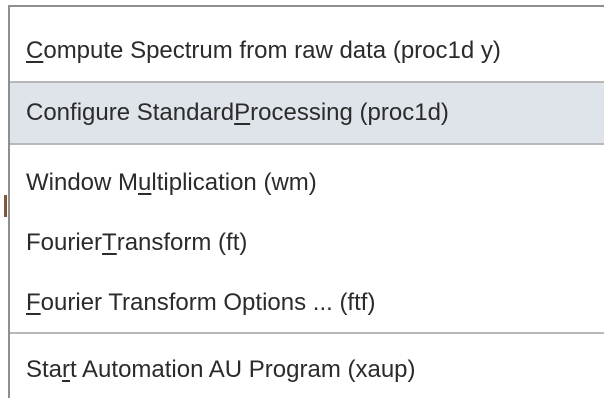 This screenshot has height=398, width=604. Describe the element at coordinates (5, 206) in the screenshot. I see `background-edge-mark` at that location.